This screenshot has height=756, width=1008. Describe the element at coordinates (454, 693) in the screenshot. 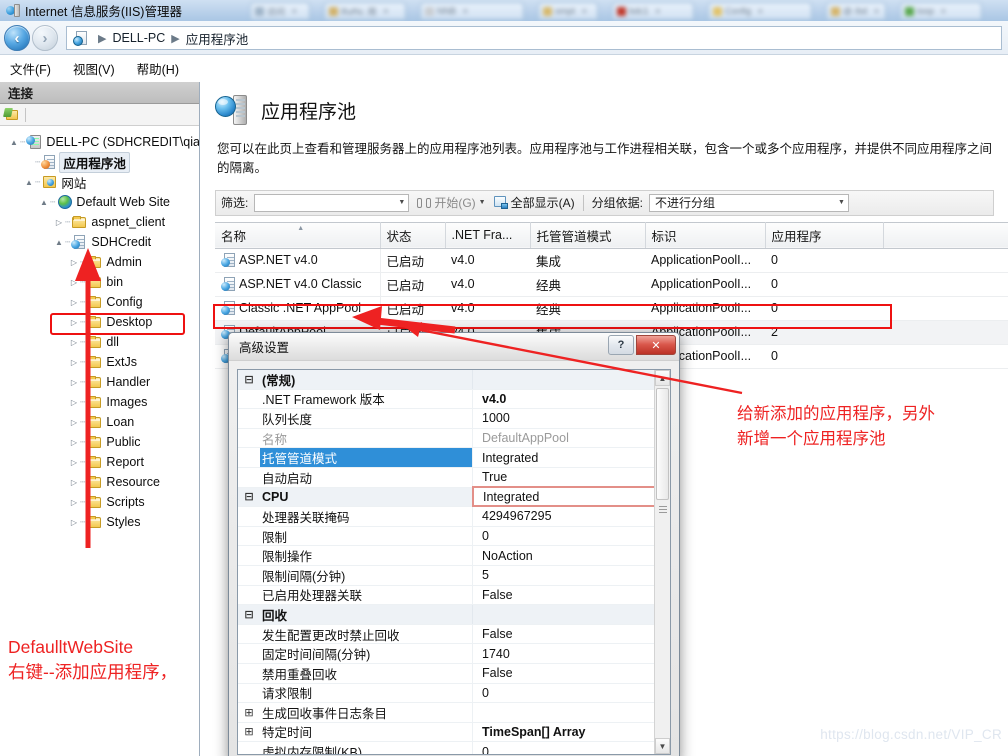

I see `setting-row: 请求限制 0` at that location.